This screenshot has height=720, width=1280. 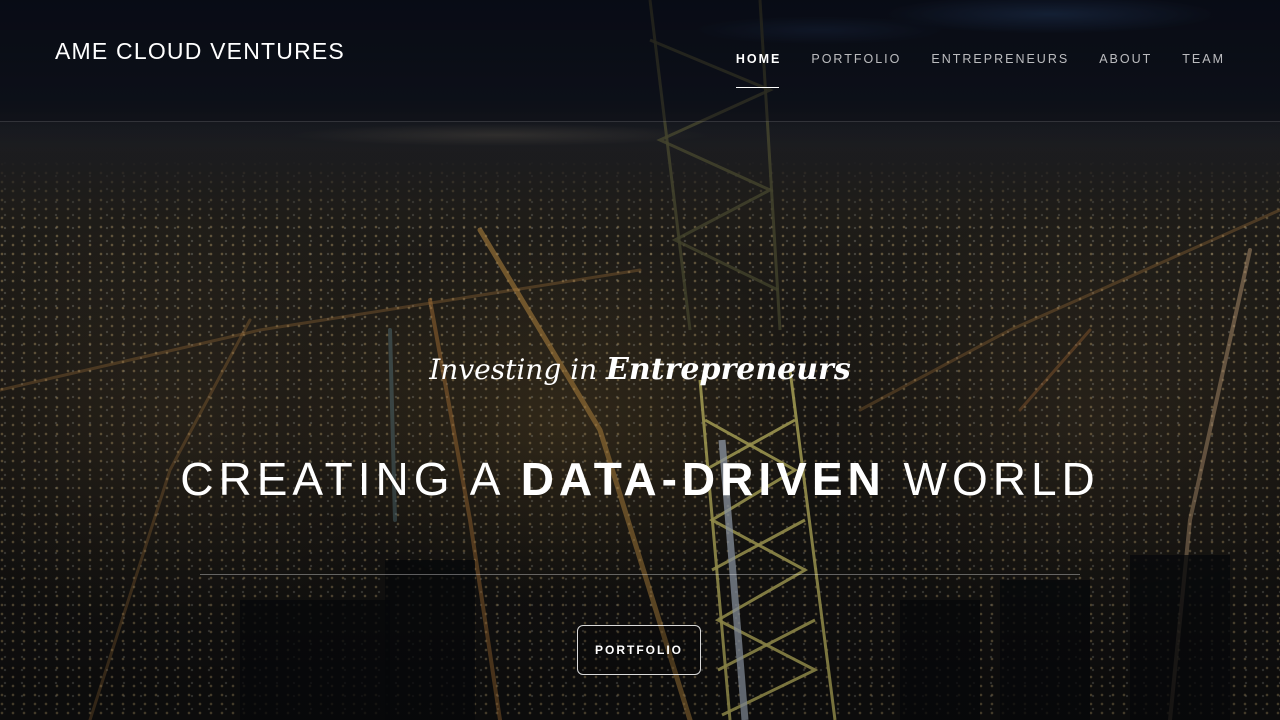 I want to click on portfolio-button: PORTFOLIO, so click(x=639, y=650).